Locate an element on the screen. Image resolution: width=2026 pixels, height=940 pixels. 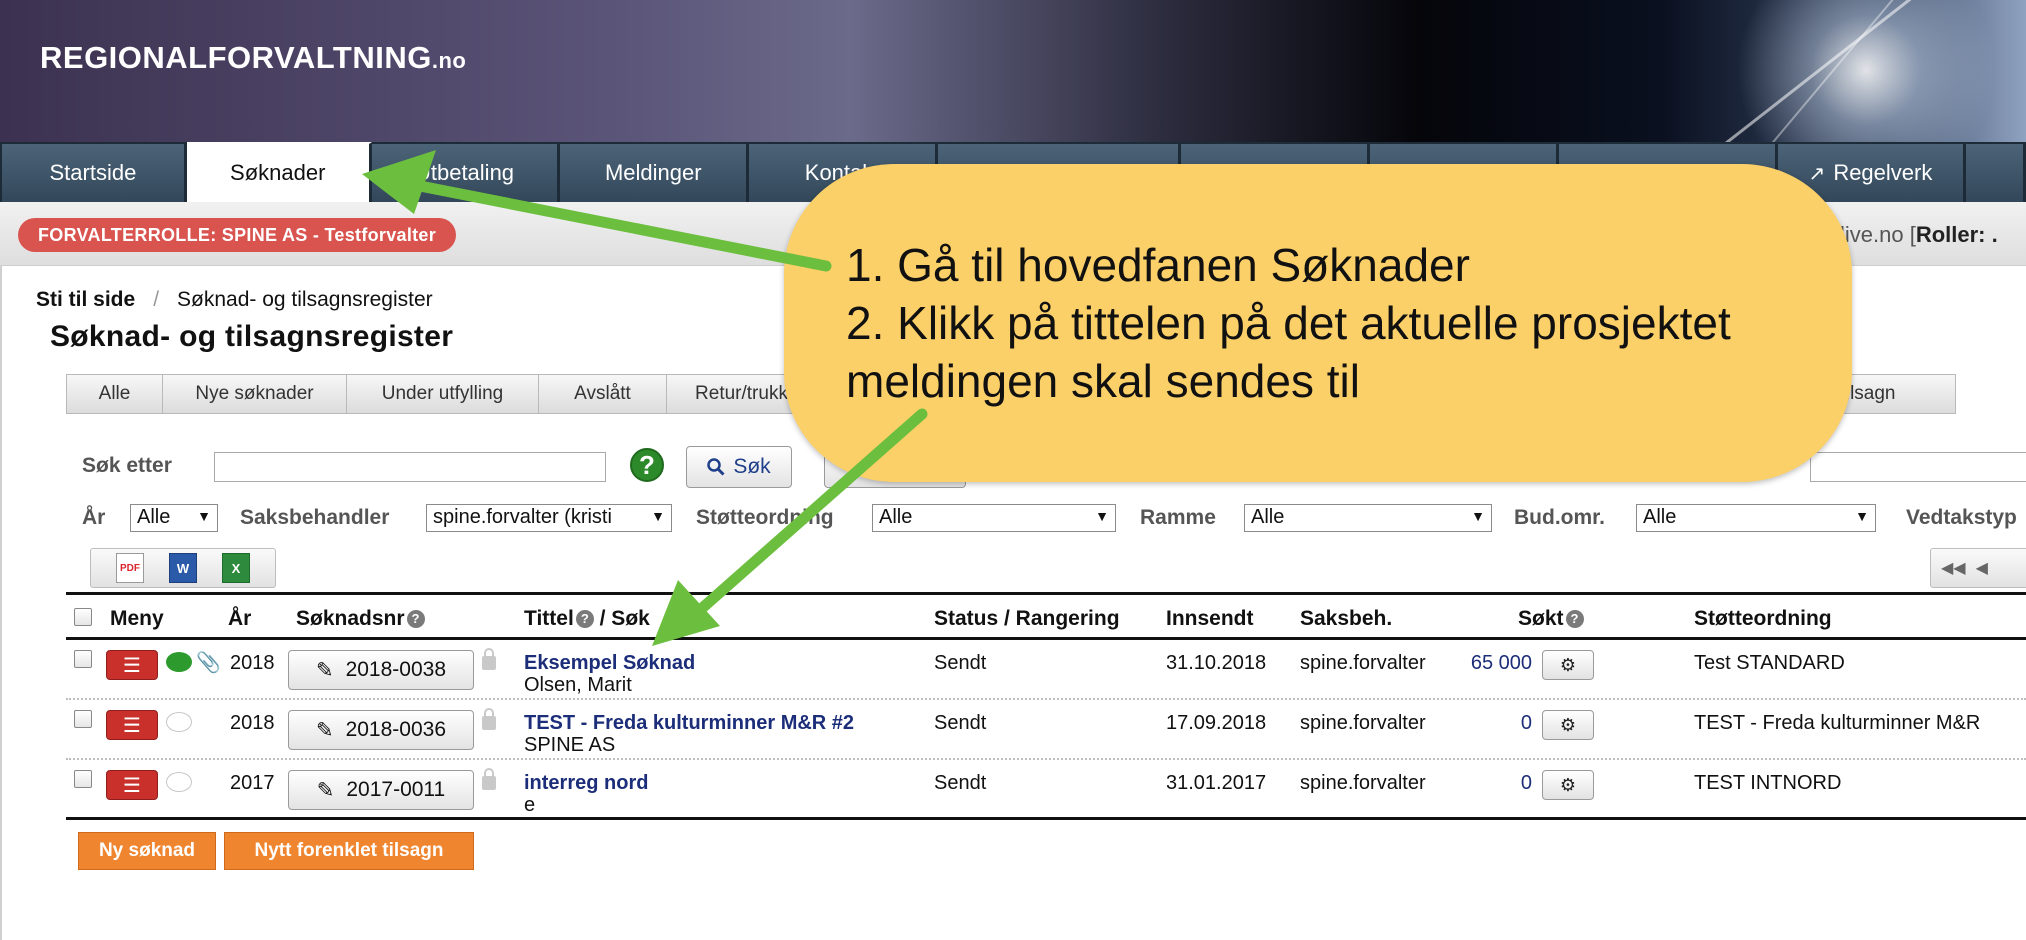
secondary-search-input is located at coordinates (1918, 467).